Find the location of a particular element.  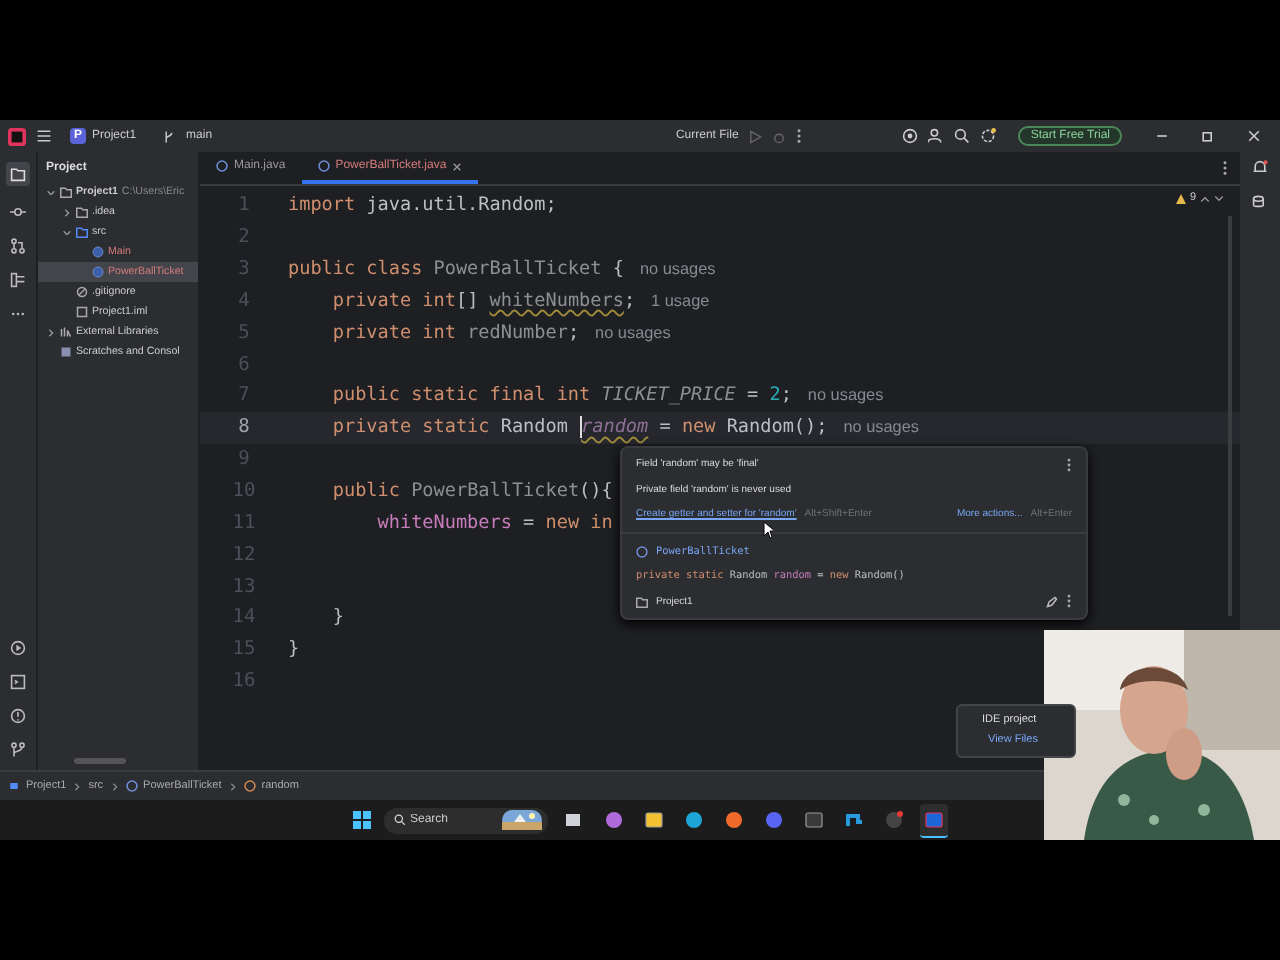

bell-icon is located at coordinates (1260, 168).